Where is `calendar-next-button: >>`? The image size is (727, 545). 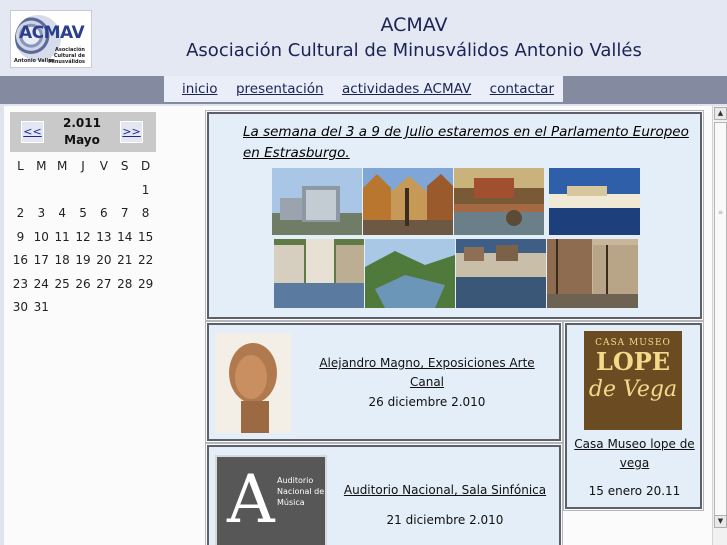 calendar-next-button: >> is located at coordinates (131, 132).